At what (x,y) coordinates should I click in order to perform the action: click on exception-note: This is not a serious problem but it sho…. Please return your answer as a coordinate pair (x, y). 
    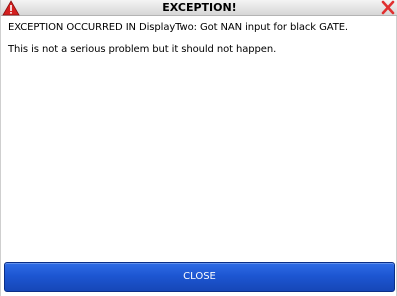
    Looking at the image, I should click on (142, 49).